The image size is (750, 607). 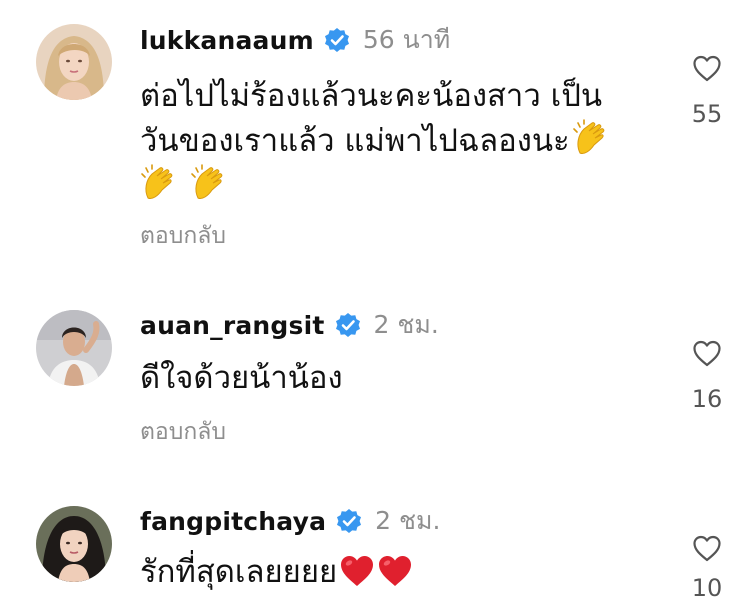 What do you see at coordinates (707, 376) in the screenshot?
I see `like-group: 16` at bounding box center [707, 376].